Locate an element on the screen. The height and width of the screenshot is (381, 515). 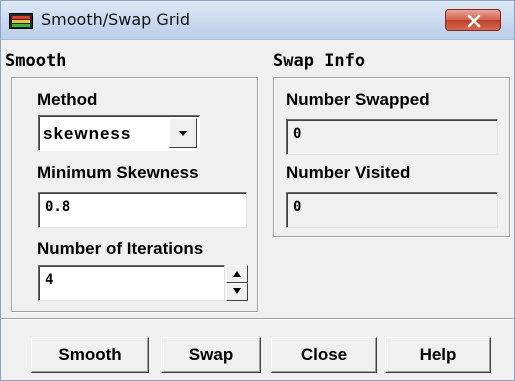
iterations-input: 4 is located at coordinates (131, 283).